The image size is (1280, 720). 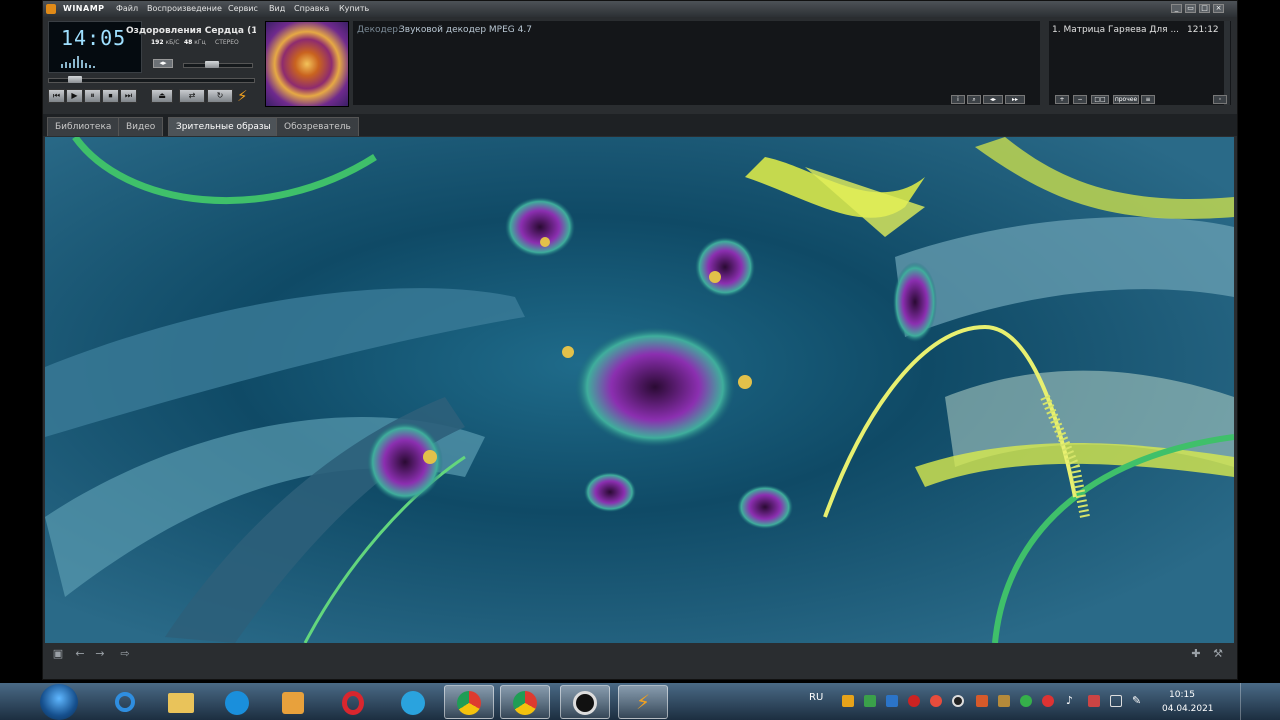 I want to click on album-art, so click(x=307, y=64).